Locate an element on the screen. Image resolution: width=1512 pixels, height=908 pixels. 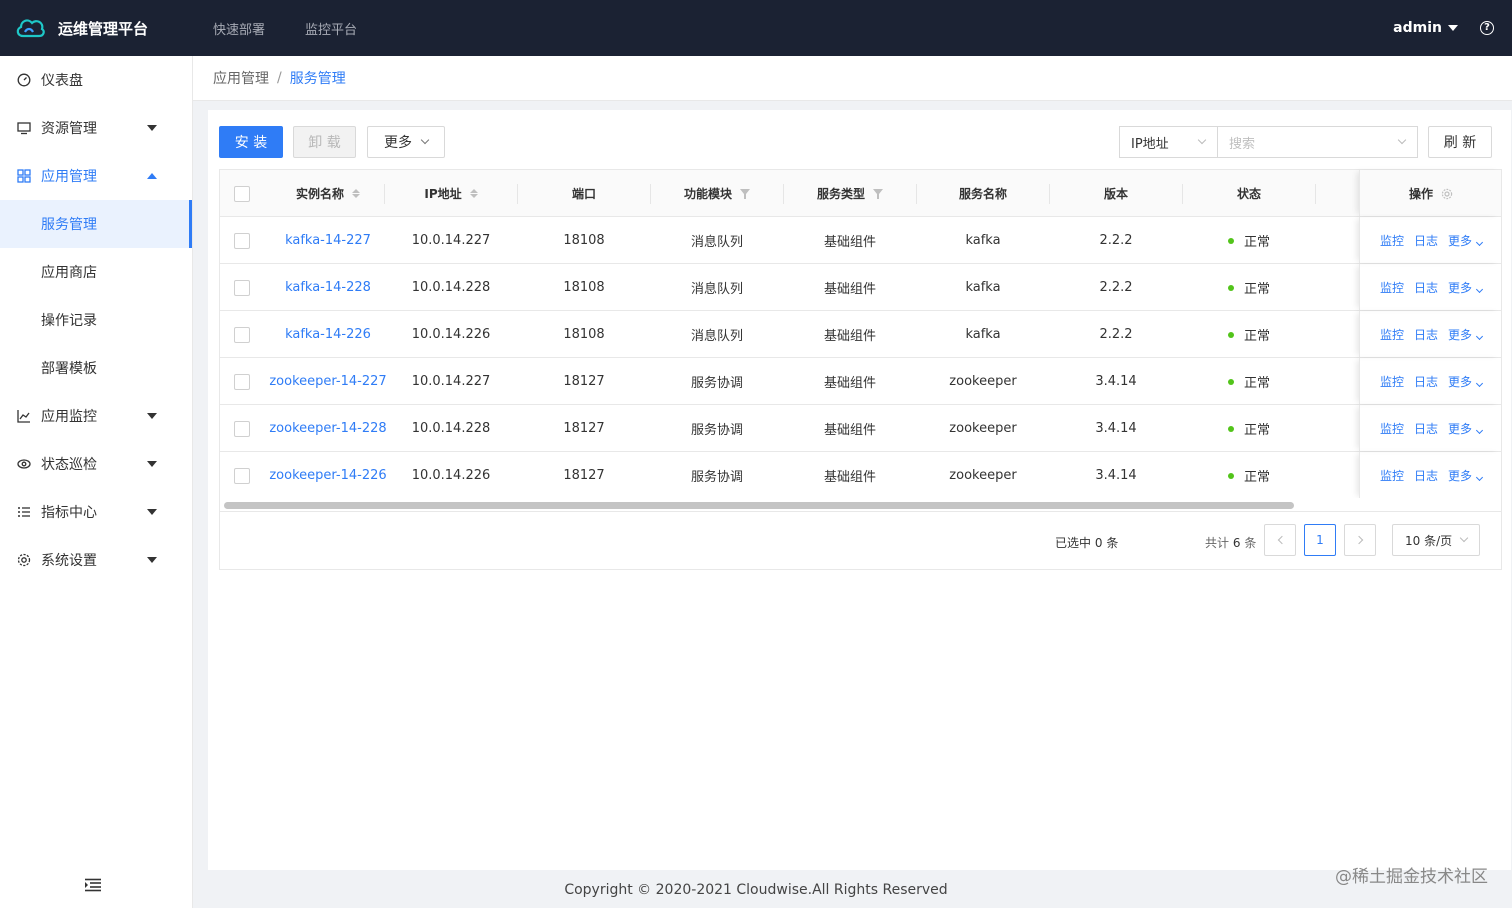
user-menu: admin is located at coordinates (1425, 28).